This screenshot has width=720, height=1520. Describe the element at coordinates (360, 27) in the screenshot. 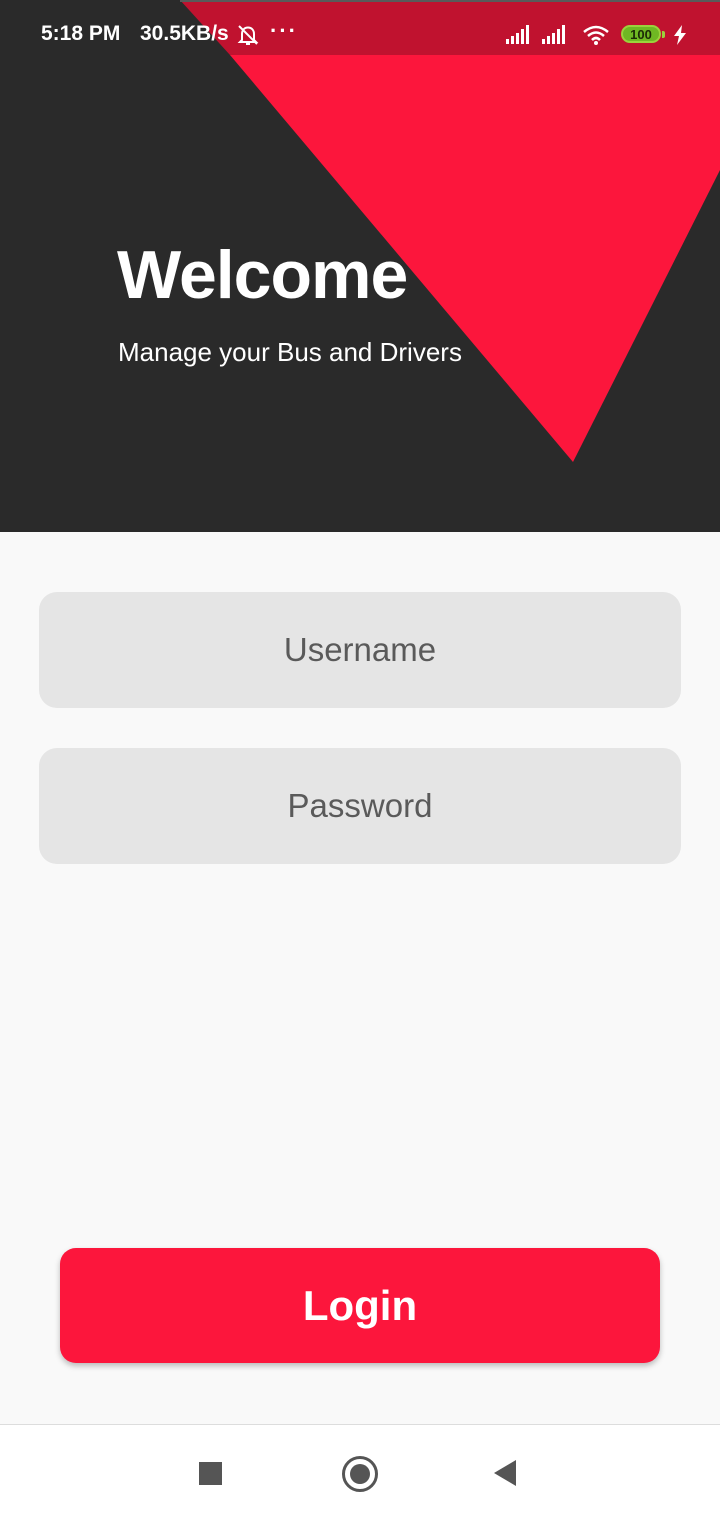

I see `status-bar: 5:18 PM 30.5KB/s ··· 100` at that location.